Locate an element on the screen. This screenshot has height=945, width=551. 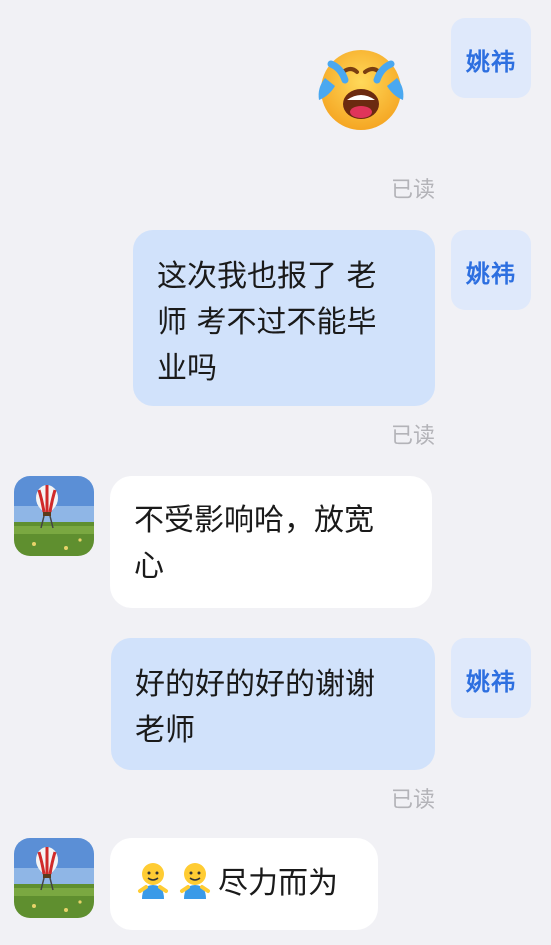
message-line: 师 考不过不能毕 is located at coordinates (267, 322).